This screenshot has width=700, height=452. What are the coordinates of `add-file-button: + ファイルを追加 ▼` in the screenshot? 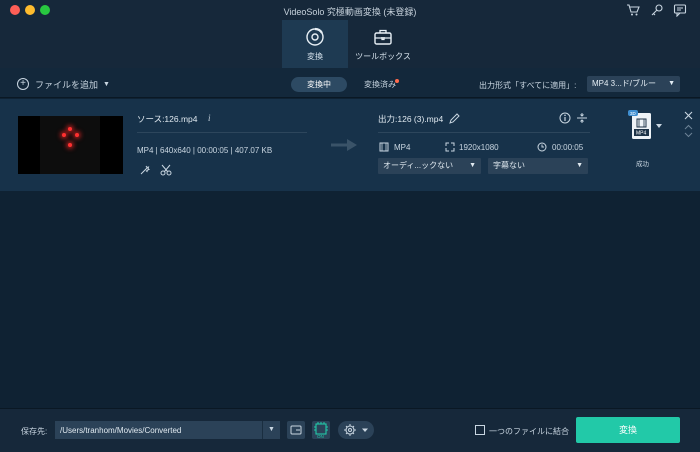 It's located at (63, 84).